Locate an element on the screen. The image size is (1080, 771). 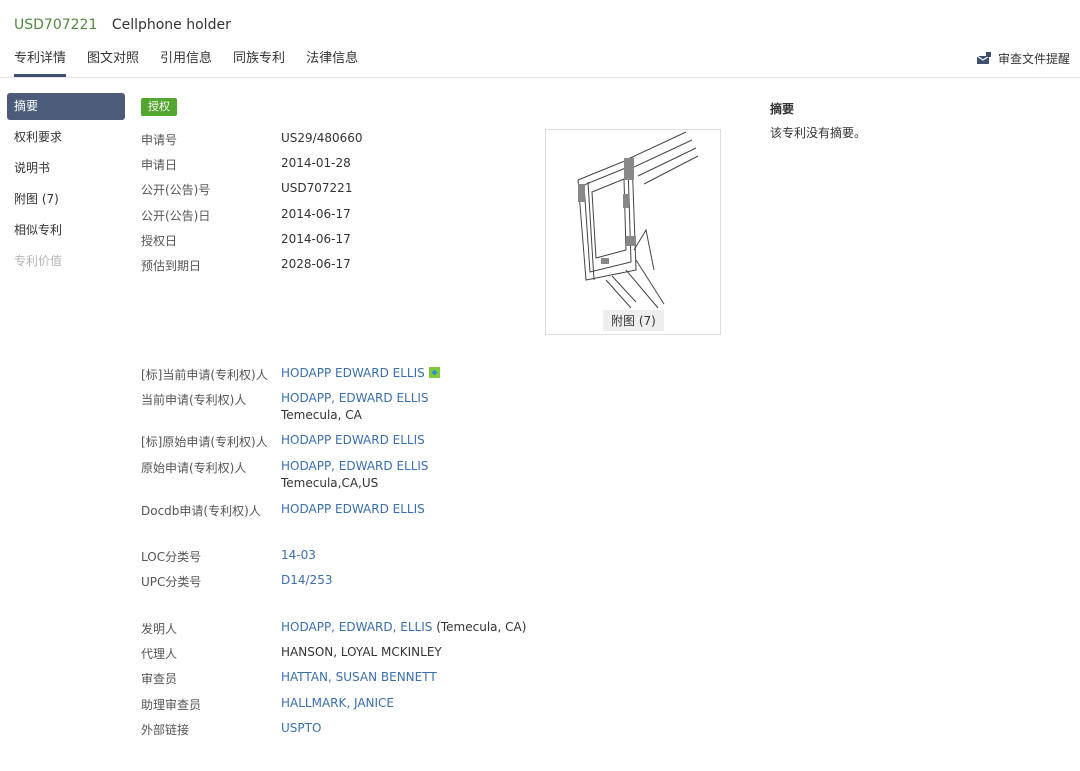
sidebar: 摘要 权利要求 说明书 附图 (7) 相似专利 专利价值 is located at coordinates (66, 185).